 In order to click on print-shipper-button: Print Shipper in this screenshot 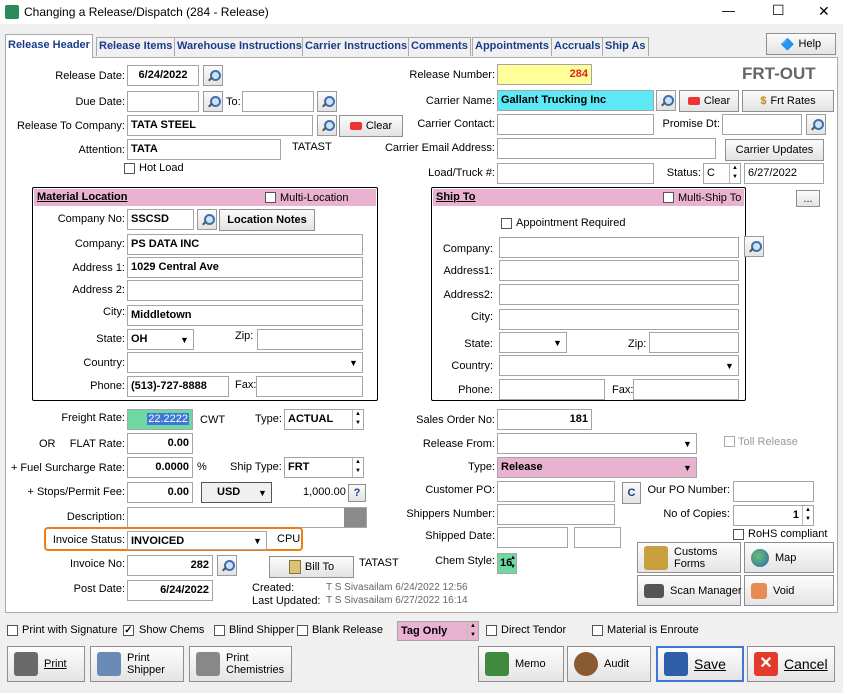, I will do `click(137, 664)`.